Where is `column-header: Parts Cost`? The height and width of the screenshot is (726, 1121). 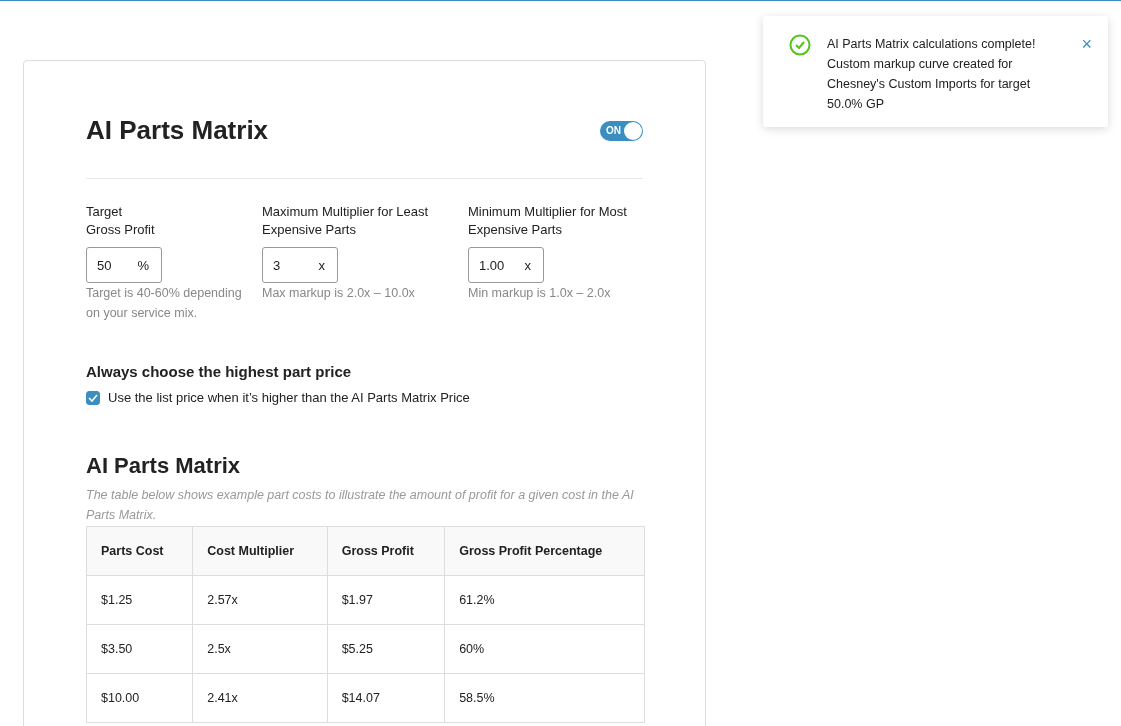 column-header: Parts Cost is located at coordinates (139, 551).